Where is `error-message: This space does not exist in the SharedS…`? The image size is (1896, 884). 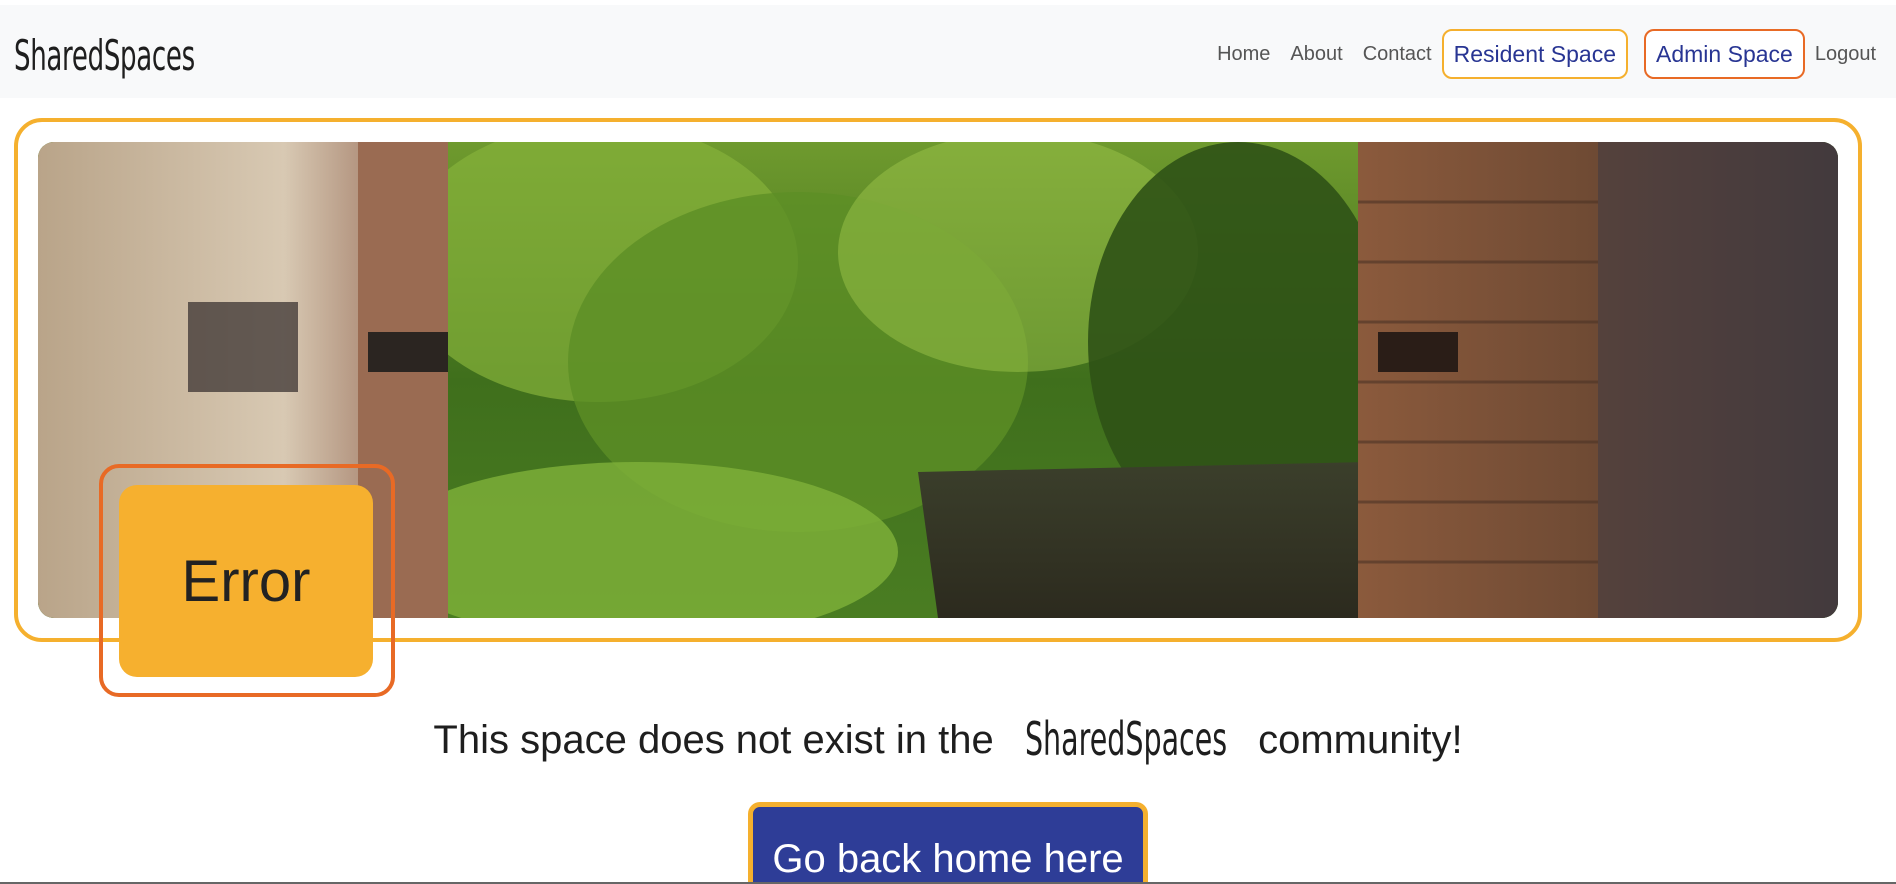 error-message: This space does not exist in the SharedS… is located at coordinates (948, 739).